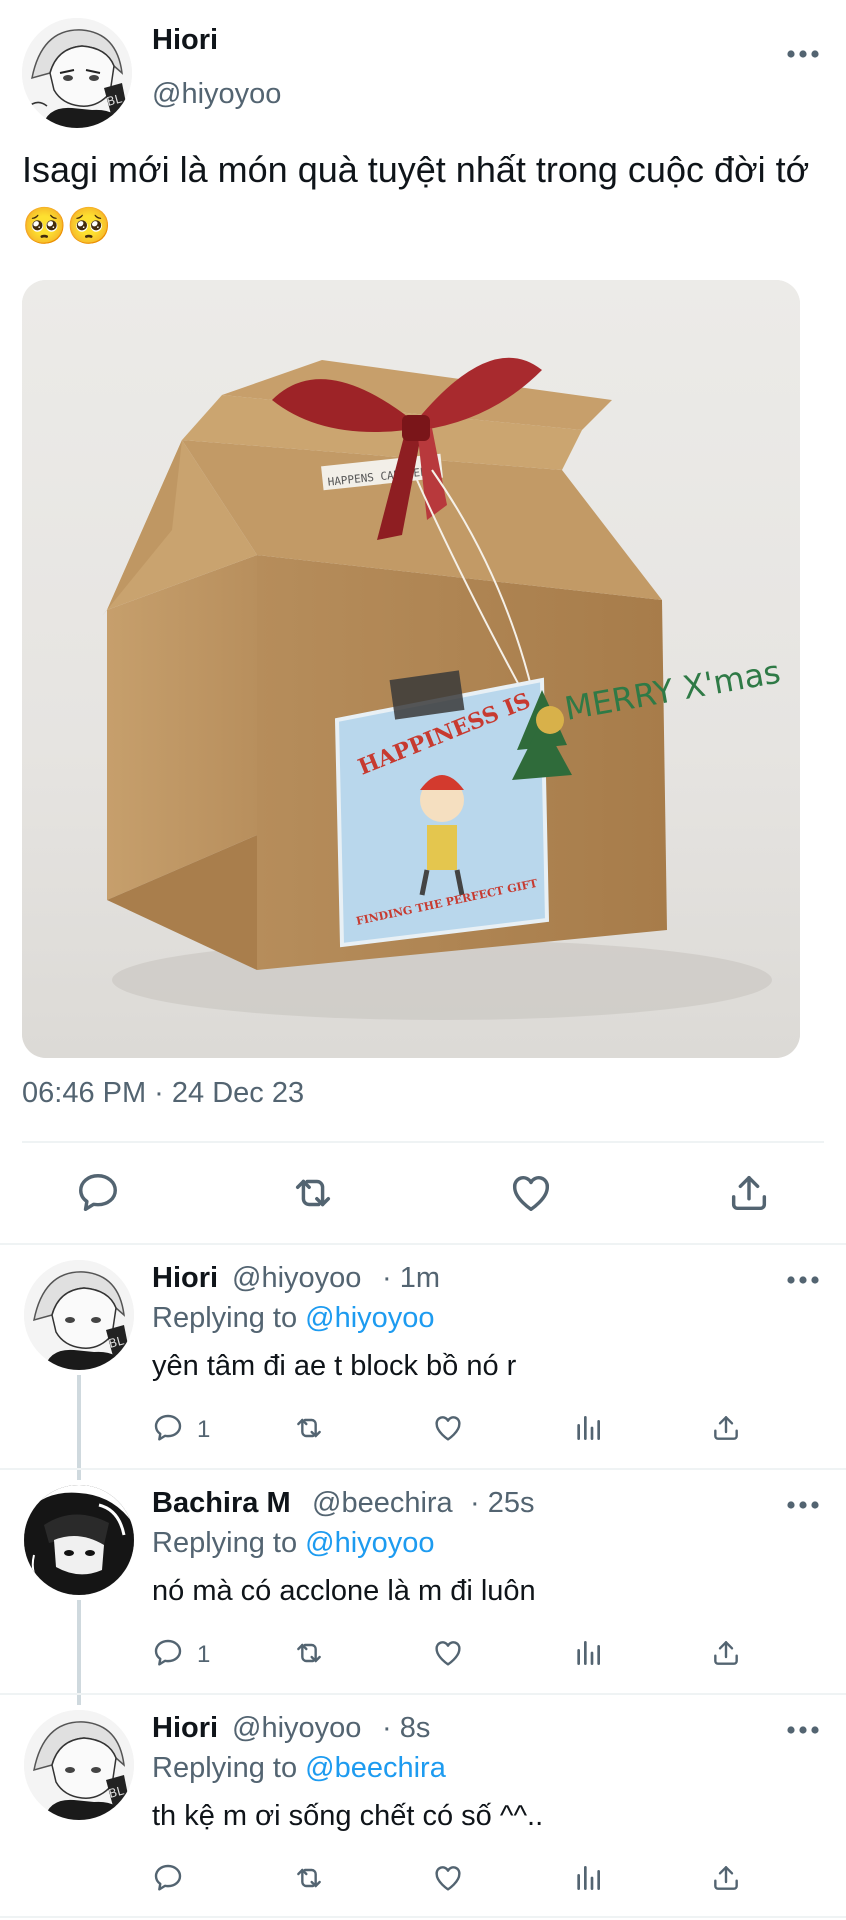 The image size is (846, 1920). What do you see at coordinates (344, 1591) in the screenshot?
I see `reply-text: nó mà có acclone là m đi luôn` at bounding box center [344, 1591].